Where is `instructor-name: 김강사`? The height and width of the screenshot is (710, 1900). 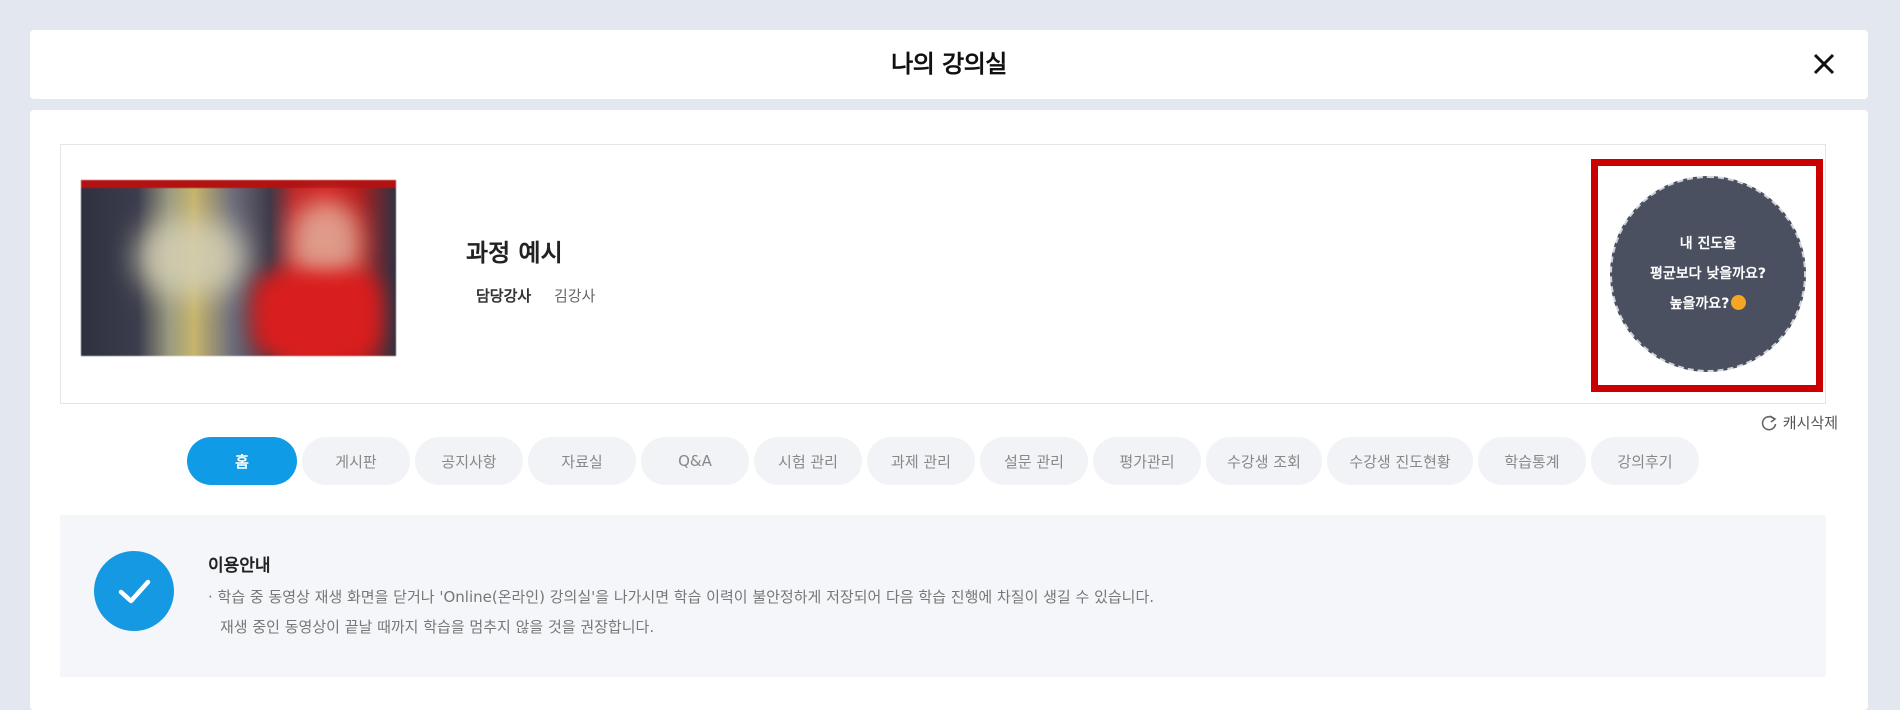
instructor-name: 김강사 is located at coordinates (574, 296).